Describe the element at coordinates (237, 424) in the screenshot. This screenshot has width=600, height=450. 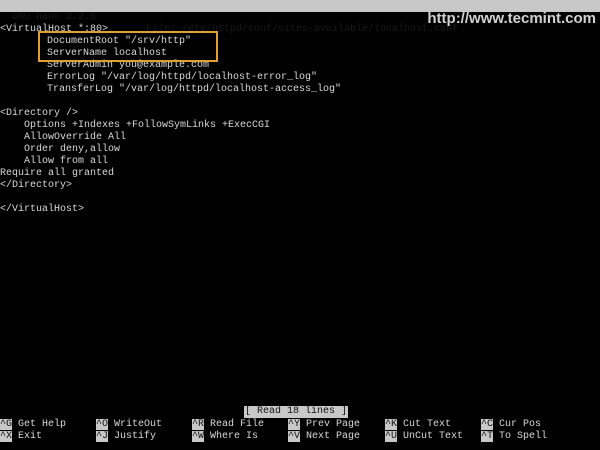
I see `shortcut-label: Read File` at that location.